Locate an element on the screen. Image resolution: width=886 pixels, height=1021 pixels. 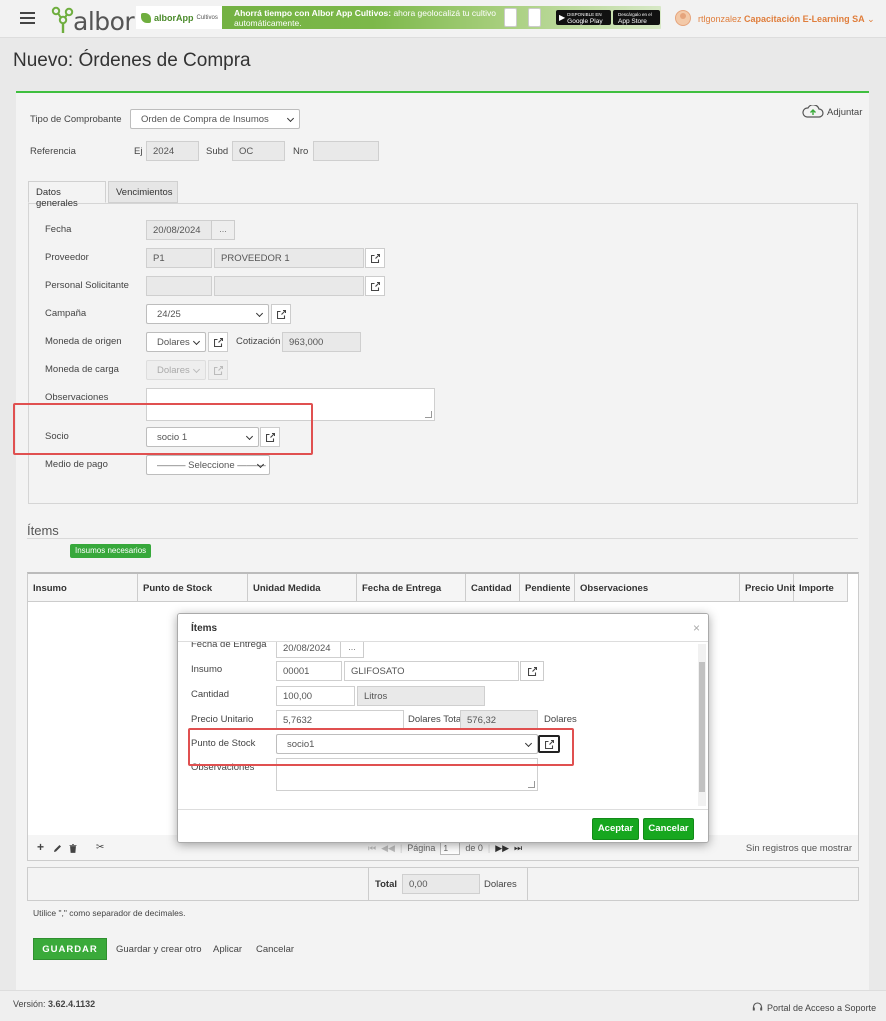
campana-select: 24/25 is located at coordinates (207, 314).